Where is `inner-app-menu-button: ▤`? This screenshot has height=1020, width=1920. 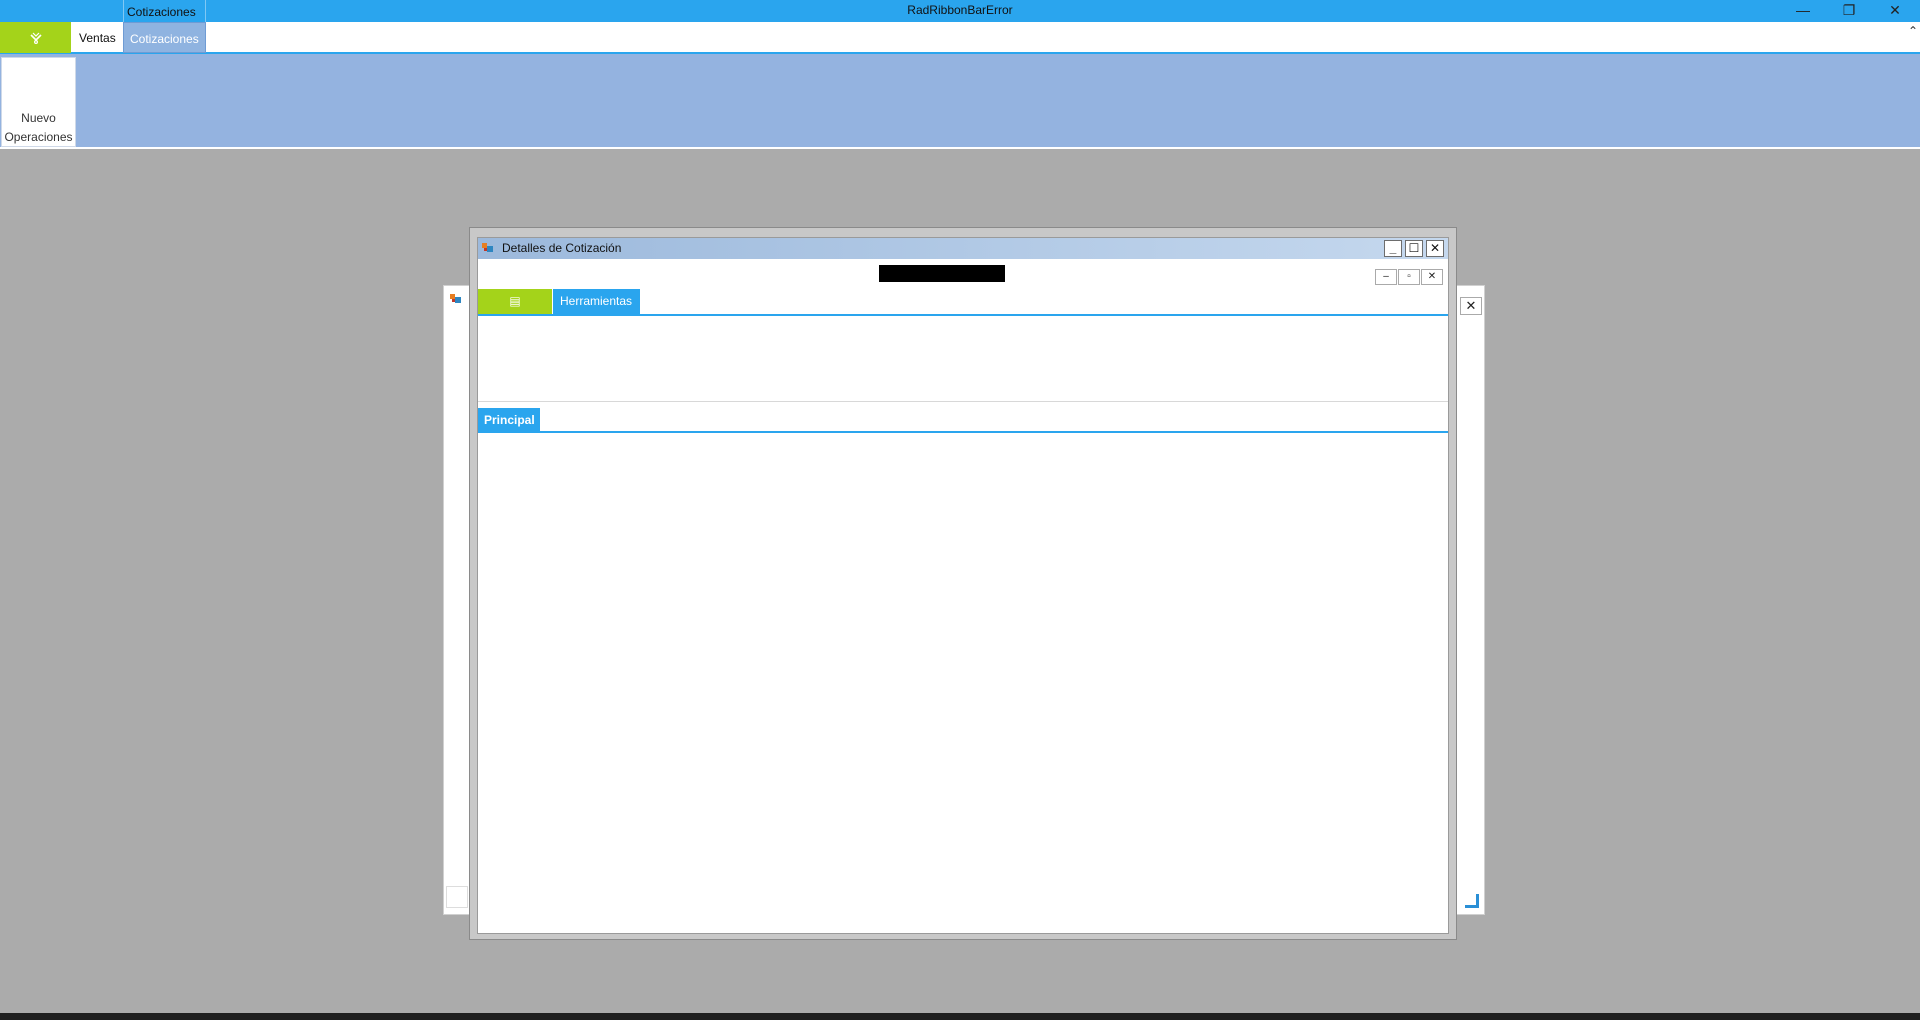
inner-app-menu-button: ▤ is located at coordinates (515, 301).